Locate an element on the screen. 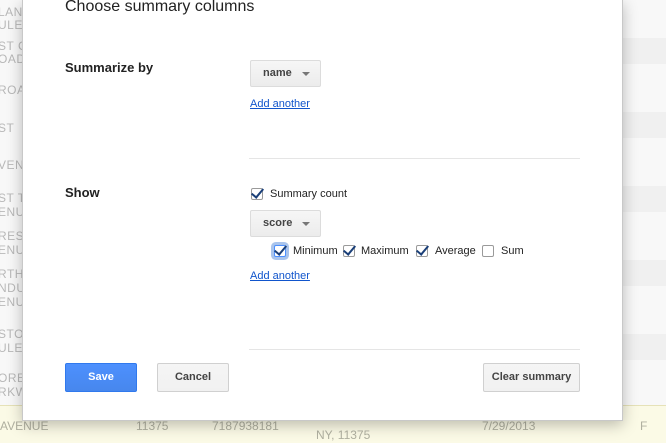  background-cell: ROAD is located at coordinates (11, 90).